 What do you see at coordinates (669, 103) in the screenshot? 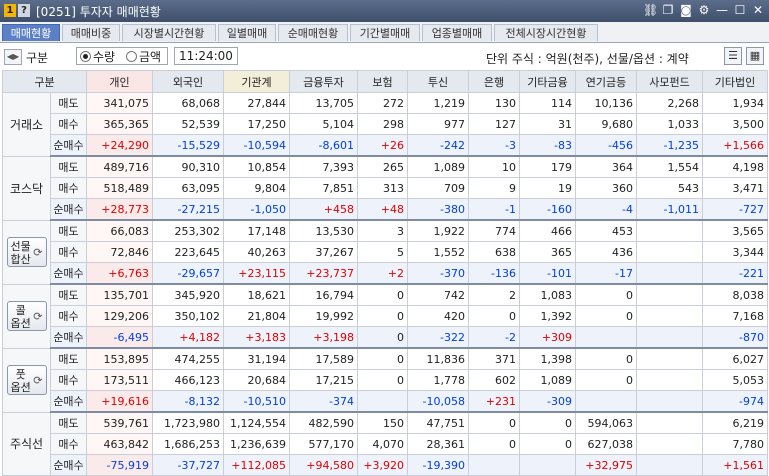
I see `value-cell: 2,268` at bounding box center [669, 103].